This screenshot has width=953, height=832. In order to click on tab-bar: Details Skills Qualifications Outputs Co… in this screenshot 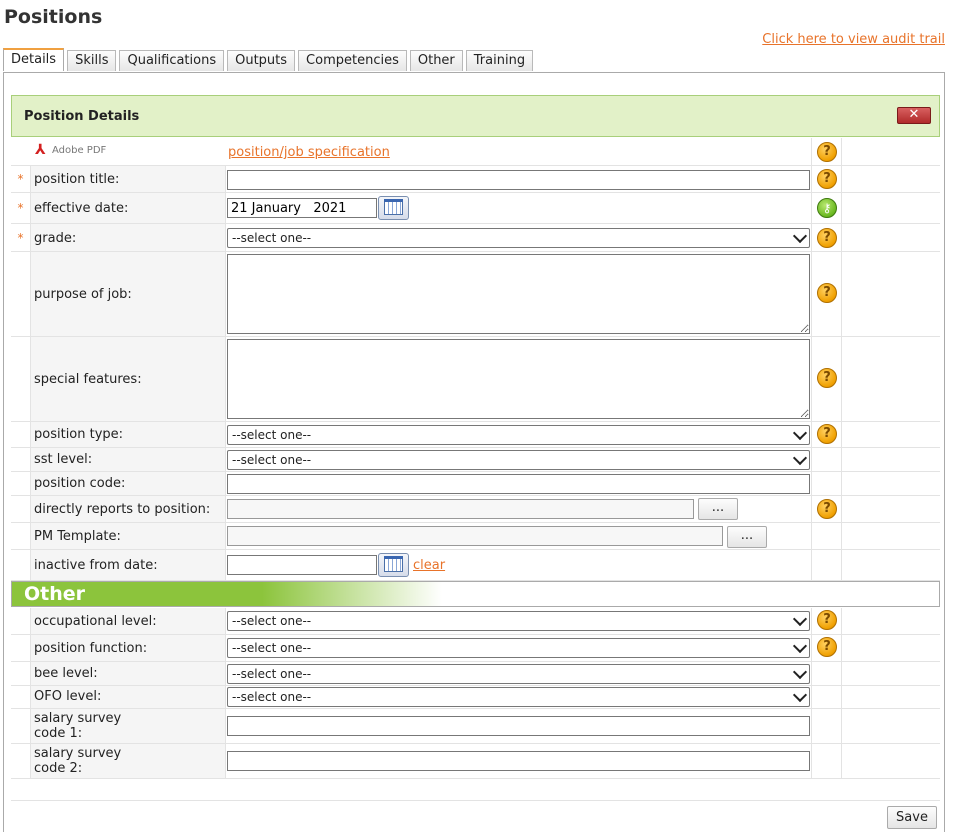, I will do `click(269, 60)`.